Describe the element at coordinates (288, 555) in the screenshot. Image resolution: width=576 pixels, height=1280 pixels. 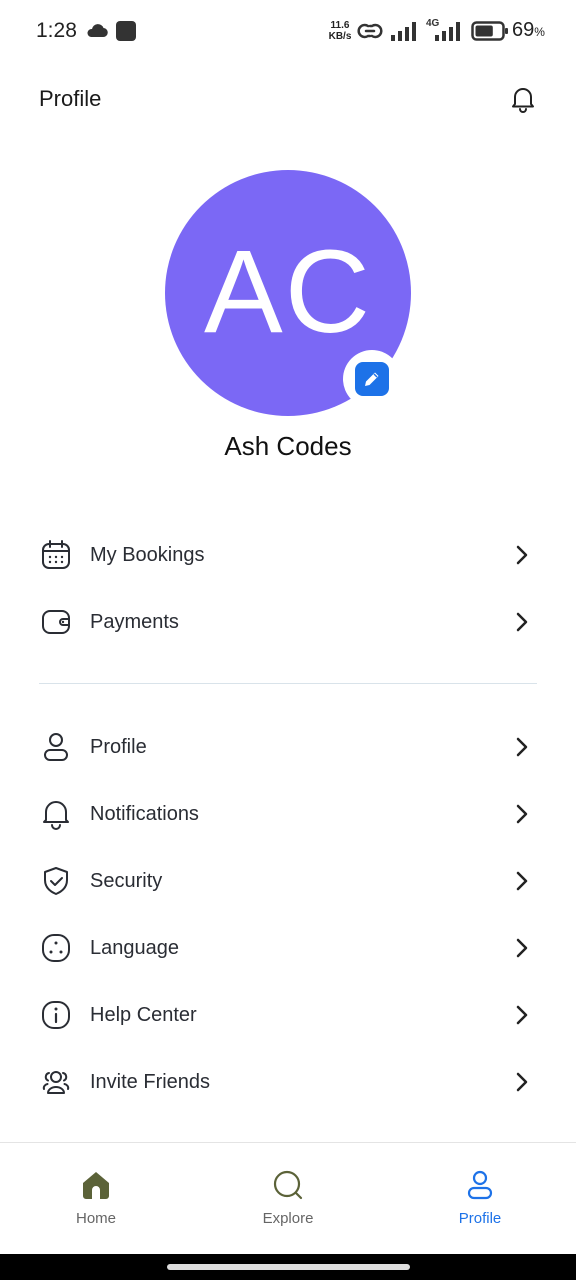
I see `menu-item-my-bookings: My Bookings` at that location.